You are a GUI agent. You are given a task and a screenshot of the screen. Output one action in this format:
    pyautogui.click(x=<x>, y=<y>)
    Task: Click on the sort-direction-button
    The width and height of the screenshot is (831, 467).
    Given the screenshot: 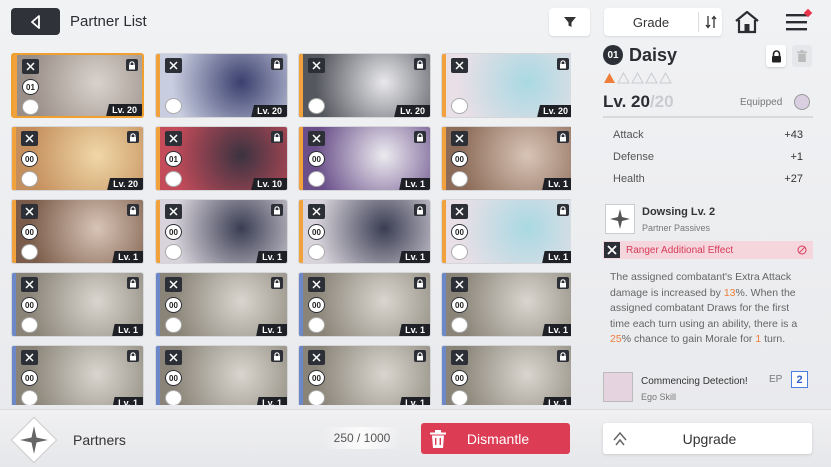 What is the action you would take?
    pyautogui.click(x=710, y=22)
    